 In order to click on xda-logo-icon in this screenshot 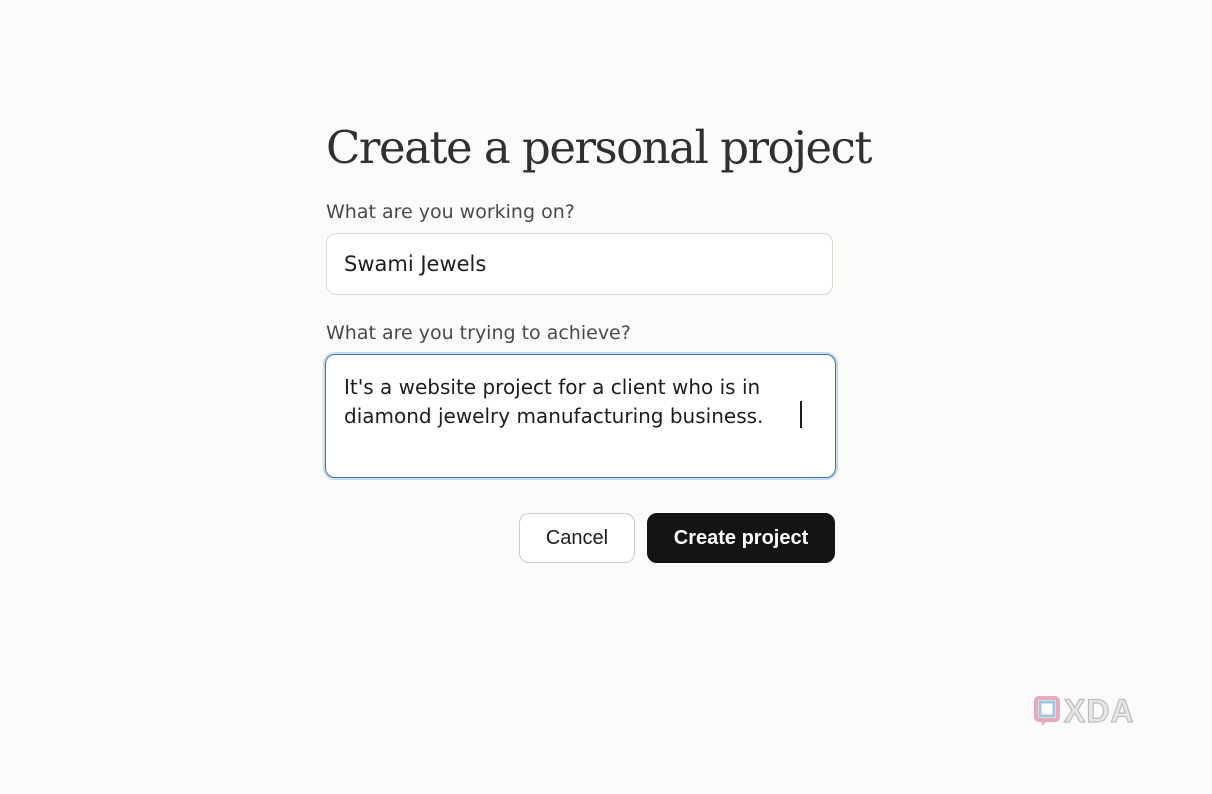, I will do `click(1047, 711)`.